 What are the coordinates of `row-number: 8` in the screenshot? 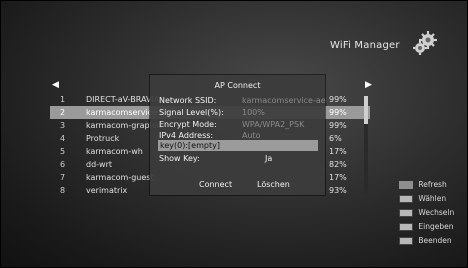 It's located at (63, 190).